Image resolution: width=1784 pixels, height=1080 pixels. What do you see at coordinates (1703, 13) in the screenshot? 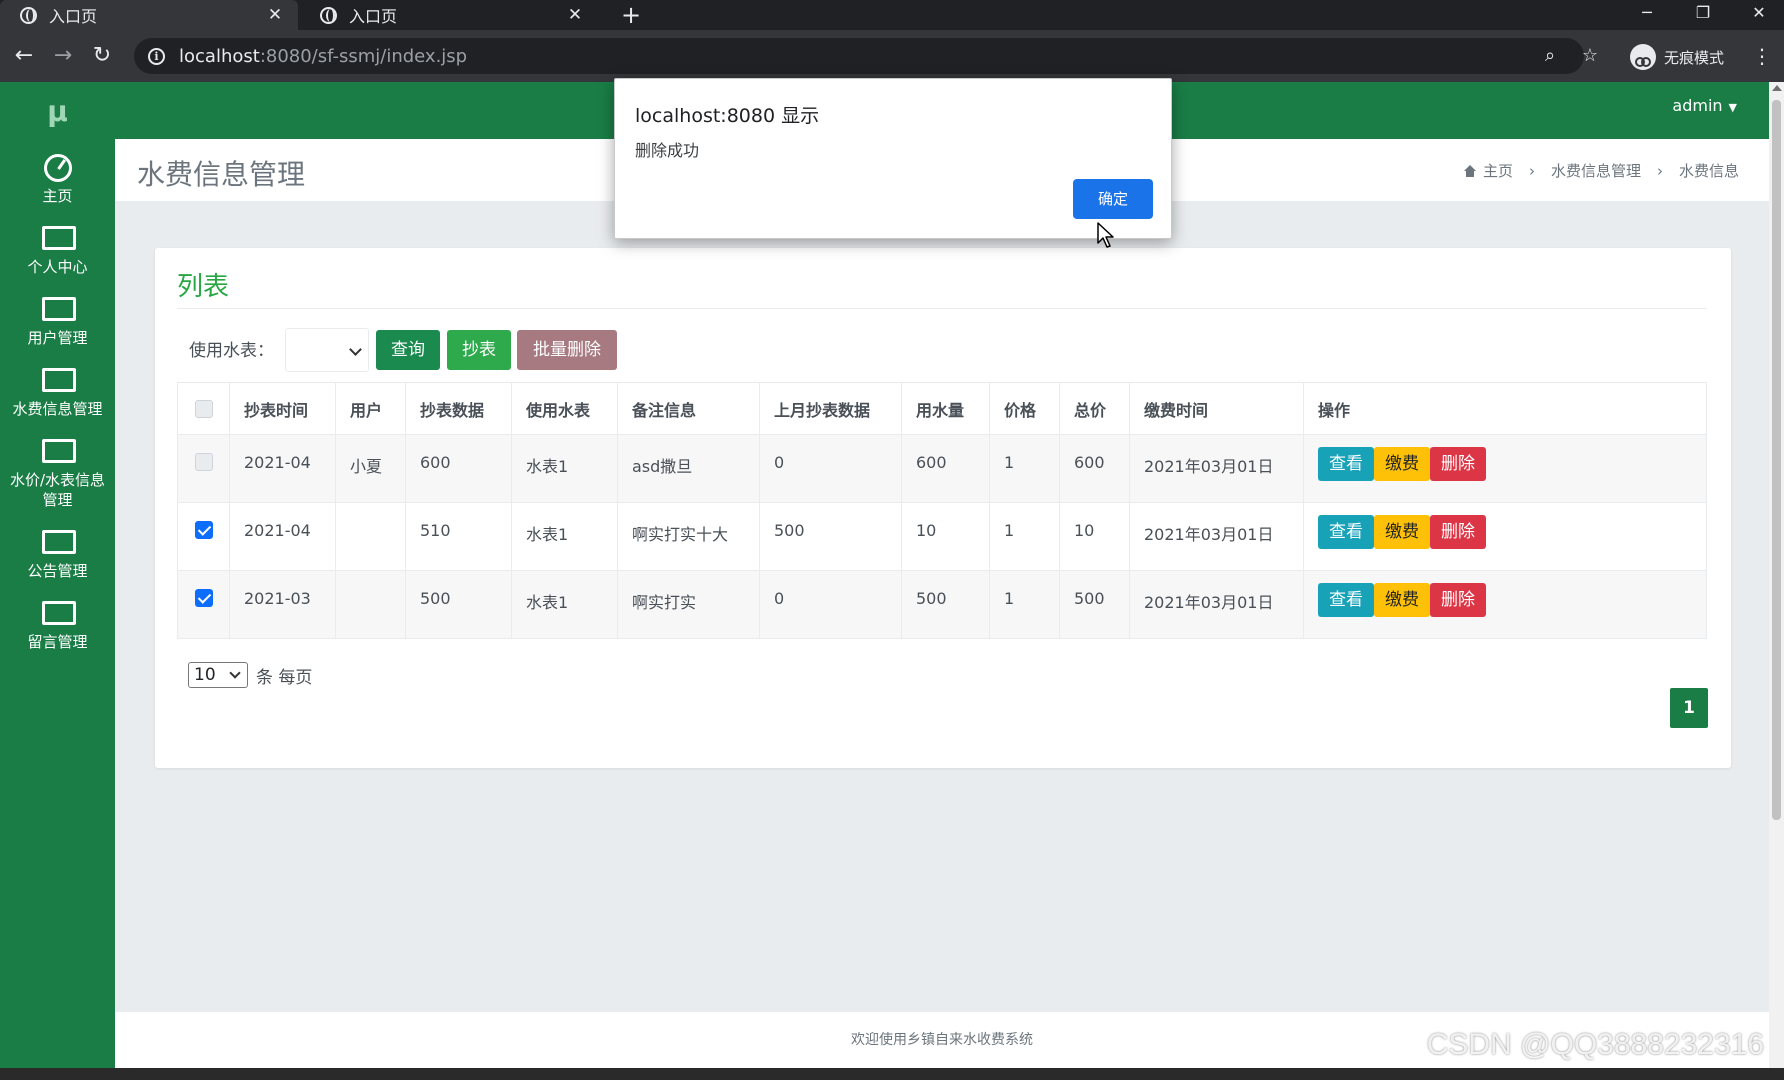
I see `restore-icon: ❐` at bounding box center [1703, 13].